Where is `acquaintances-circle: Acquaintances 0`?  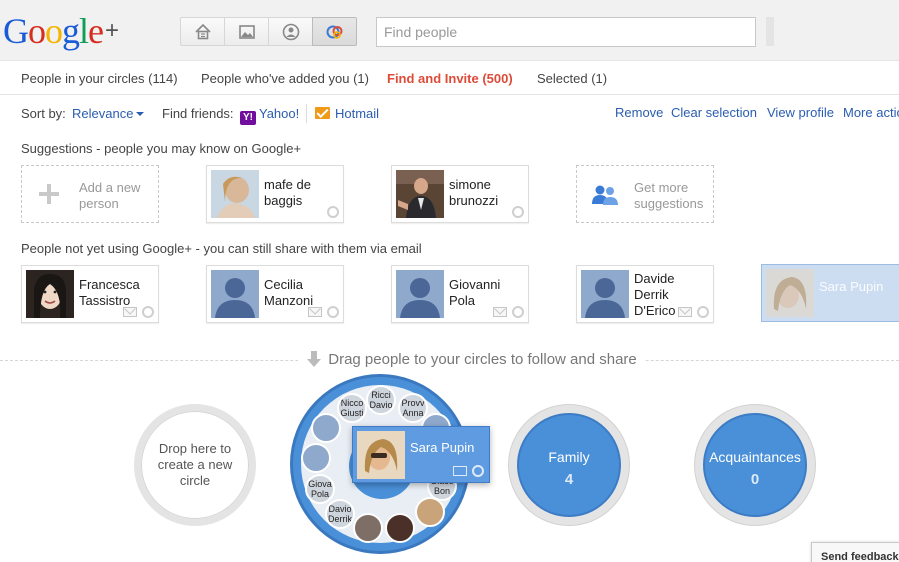 acquaintances-circle: Acquaintances 0 is located at coordinates (755, 465).